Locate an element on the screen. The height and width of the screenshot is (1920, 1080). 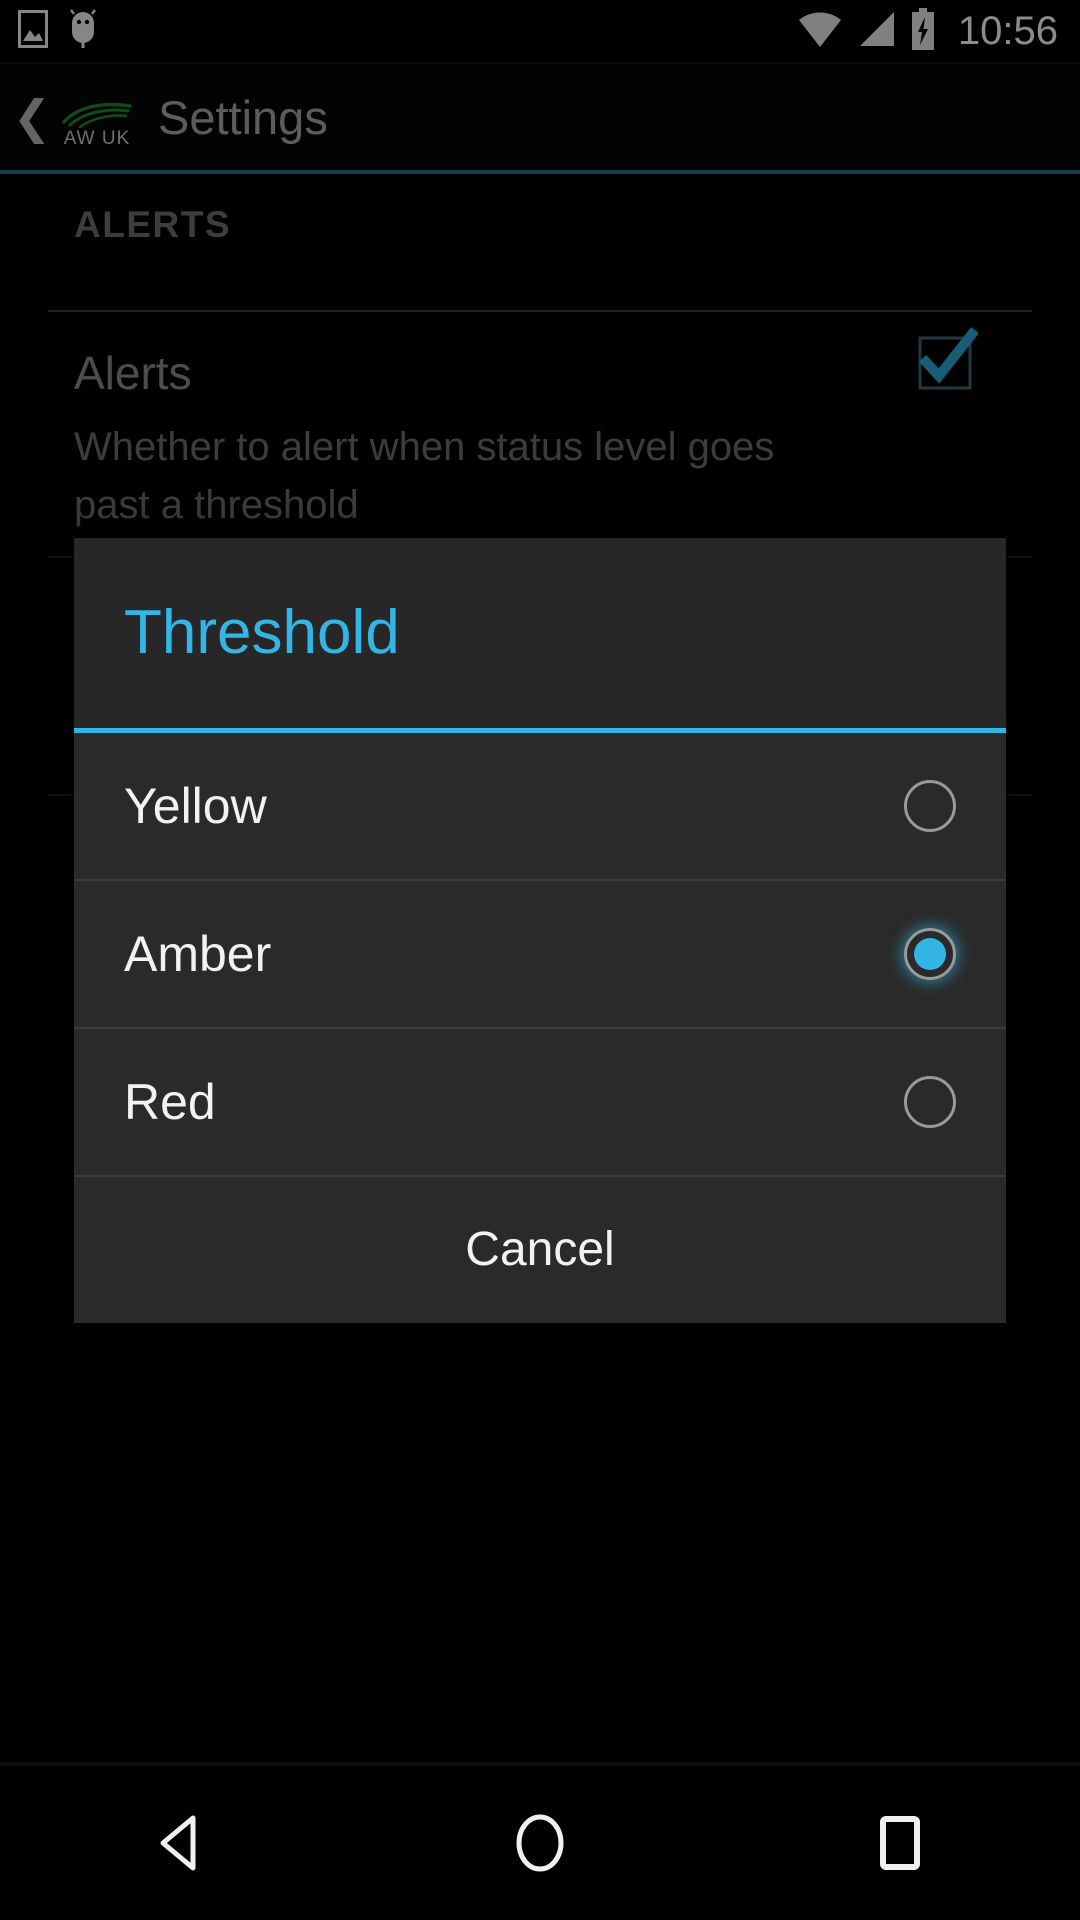
radio-button-red is located at coordinates (930, 1102).